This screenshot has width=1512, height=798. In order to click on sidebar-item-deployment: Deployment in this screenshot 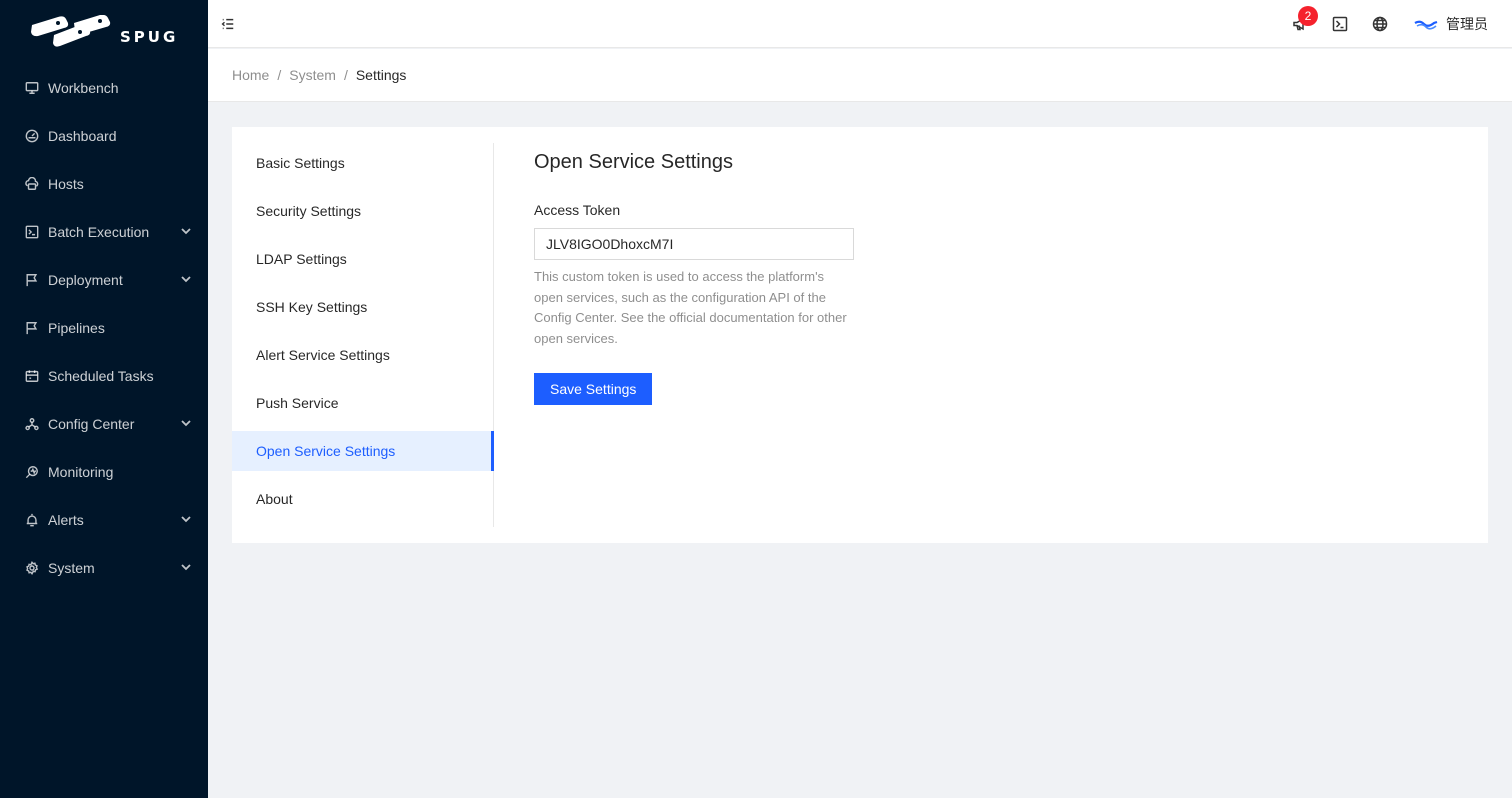, I will do `click(104, 280)`.